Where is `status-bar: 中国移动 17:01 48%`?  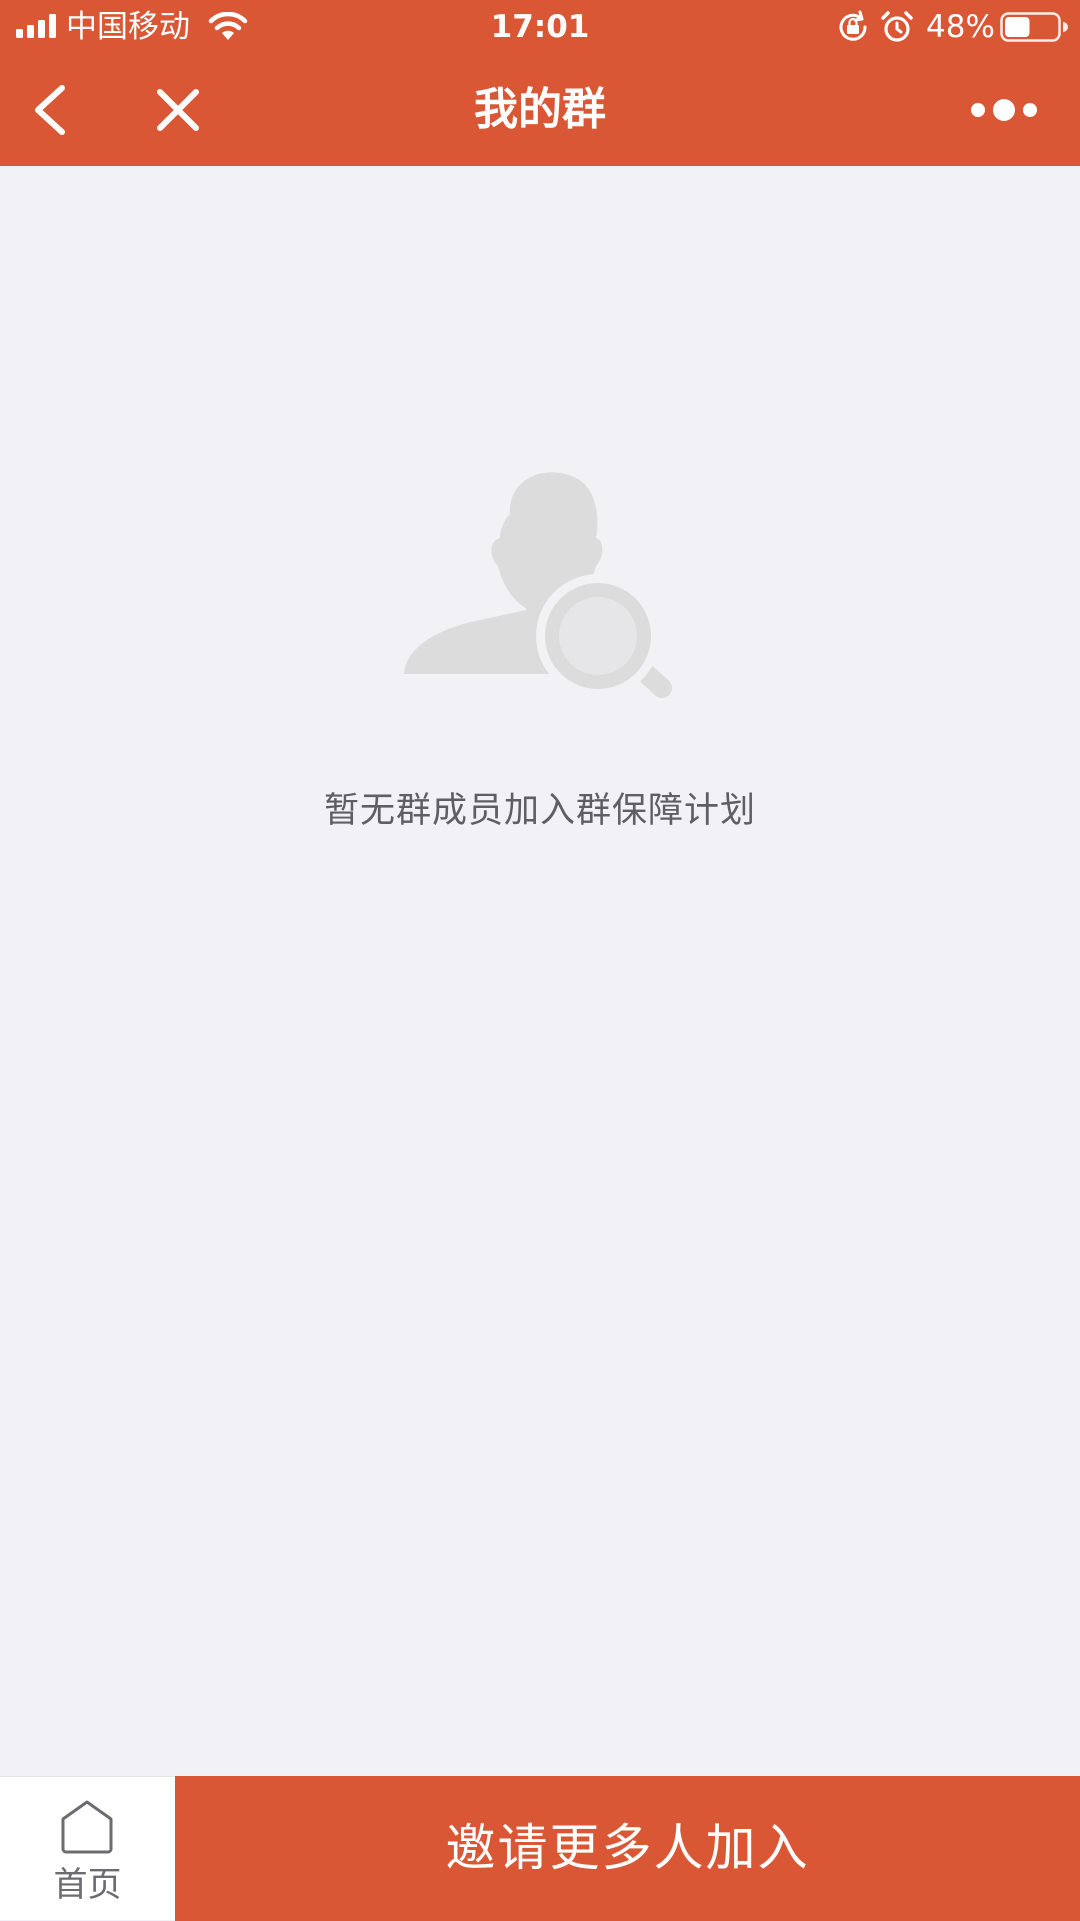 status-bar: 中国移动 17:01 48% is located at coordinates (540, 27).